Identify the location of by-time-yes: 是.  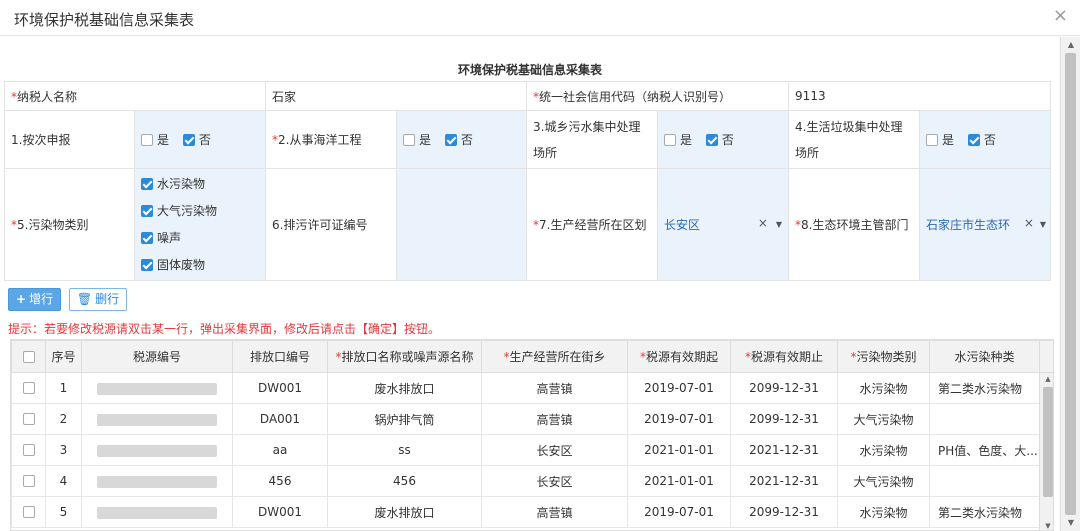
(155, 139).